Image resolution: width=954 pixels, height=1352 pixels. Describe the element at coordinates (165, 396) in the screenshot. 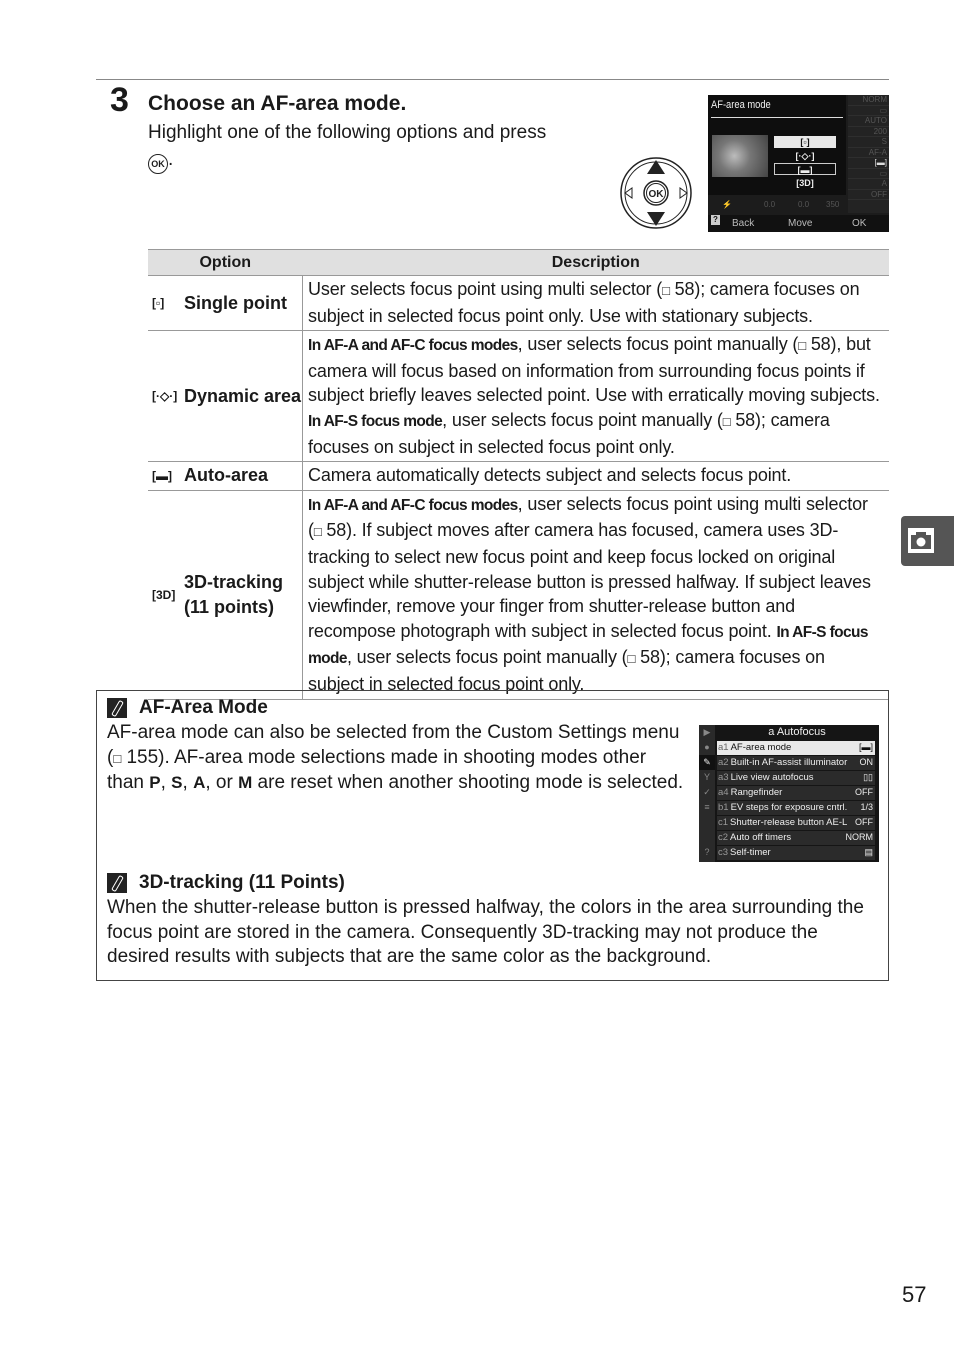

I see `af-mode-icon: [·◇·]` at that location.